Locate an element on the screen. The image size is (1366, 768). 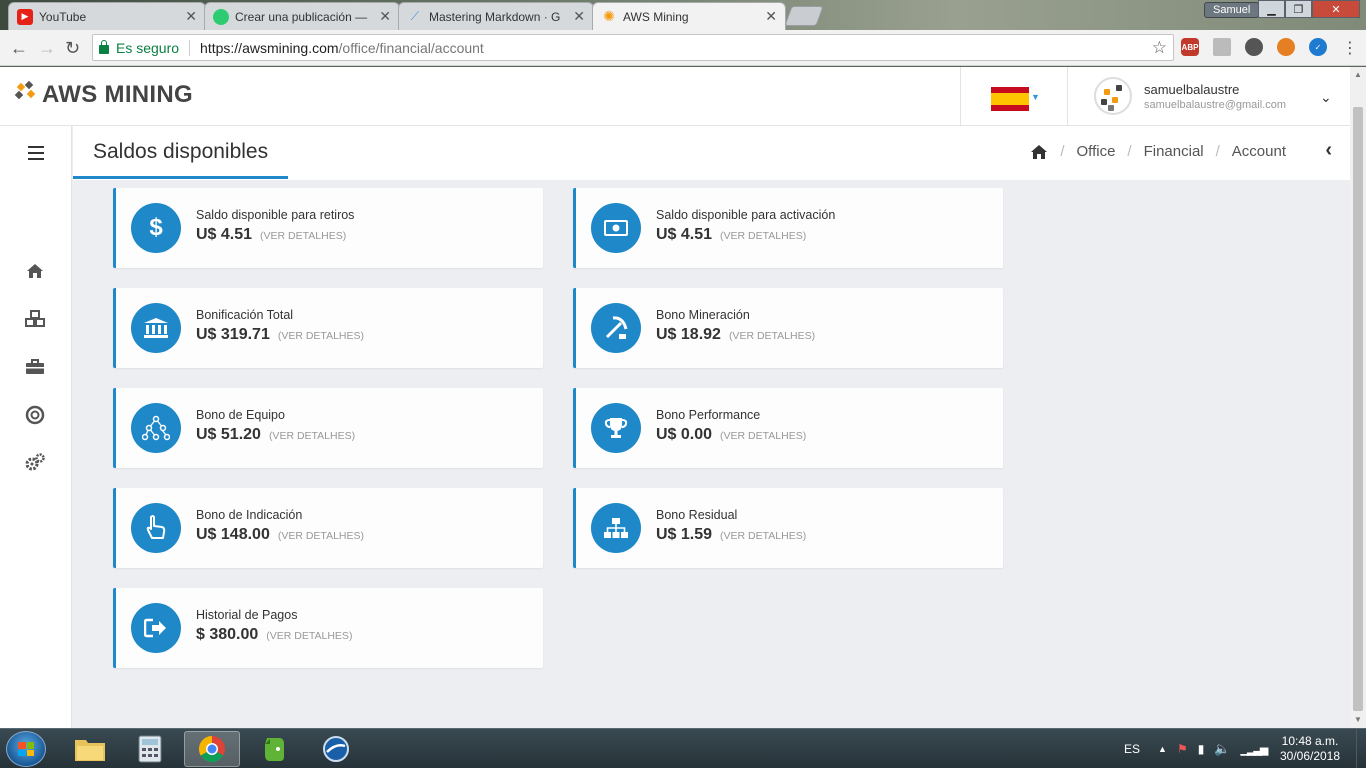
bookmark-star-icon: ☆ is located at coordinates (1159, 48).